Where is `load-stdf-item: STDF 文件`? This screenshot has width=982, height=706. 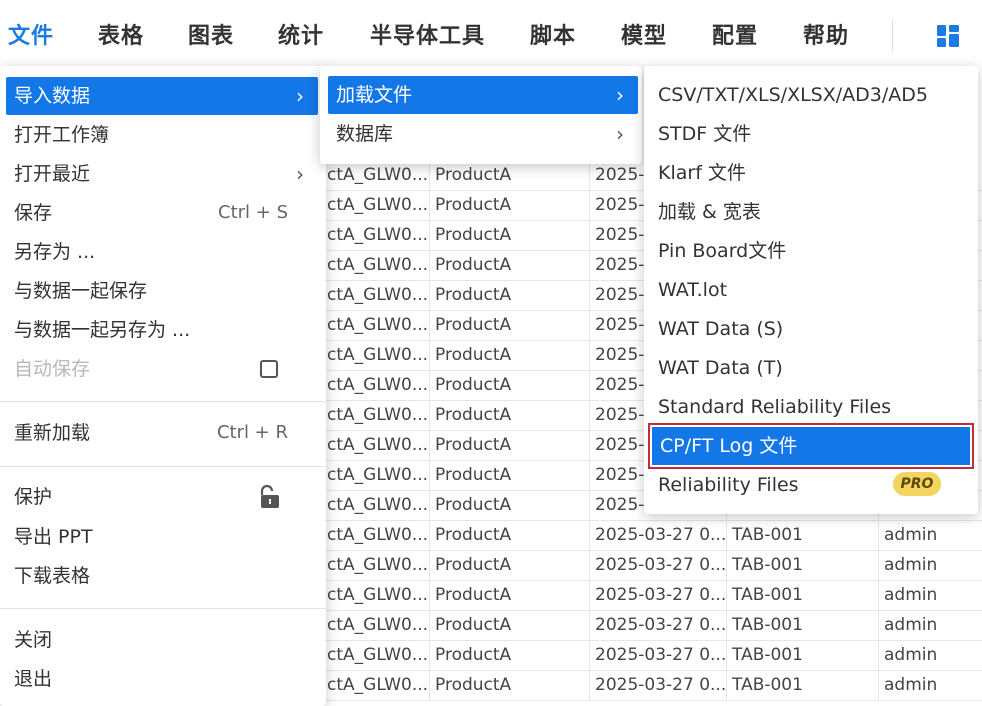
load-stdf-item: STDF 文件 is located at coordinates (811, 134).